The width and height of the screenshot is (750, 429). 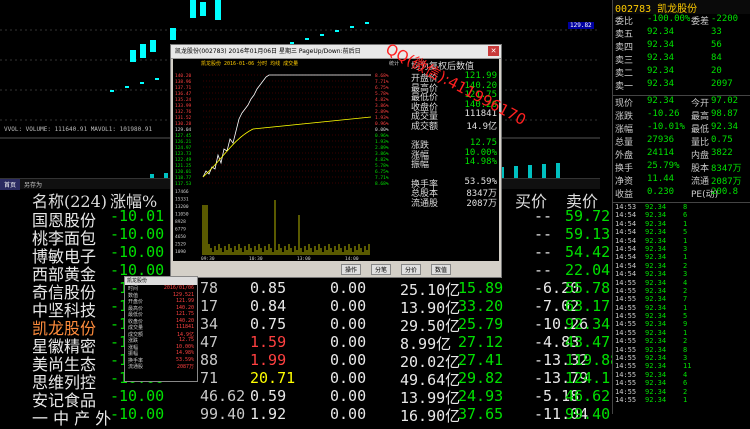 I want to click on quote-v: -100.00%, so click(x=669, y=19).